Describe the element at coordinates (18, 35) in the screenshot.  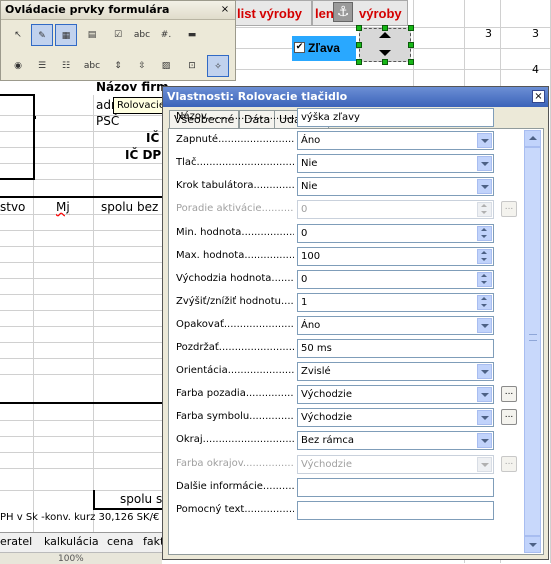
I see `select-arrow-icon: ↖` at that location.